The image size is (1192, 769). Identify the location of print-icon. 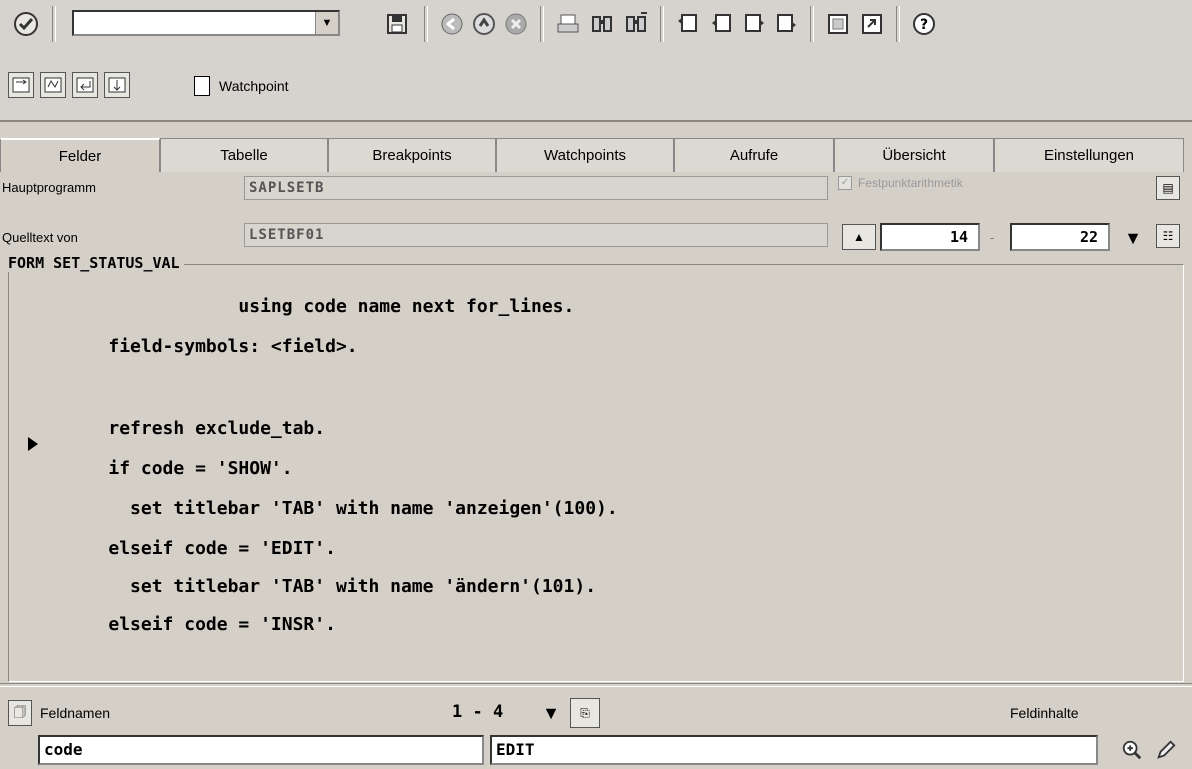
(568, 24).